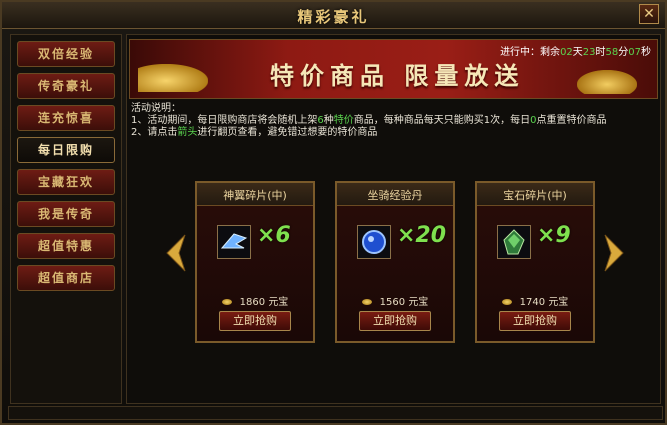 This screenshot has width=667, height=425. Describe the element at coordinates (66, 118) in the screenshot. I see `sidebar-item-recharge-surprise: 连充惊喜` at that location.